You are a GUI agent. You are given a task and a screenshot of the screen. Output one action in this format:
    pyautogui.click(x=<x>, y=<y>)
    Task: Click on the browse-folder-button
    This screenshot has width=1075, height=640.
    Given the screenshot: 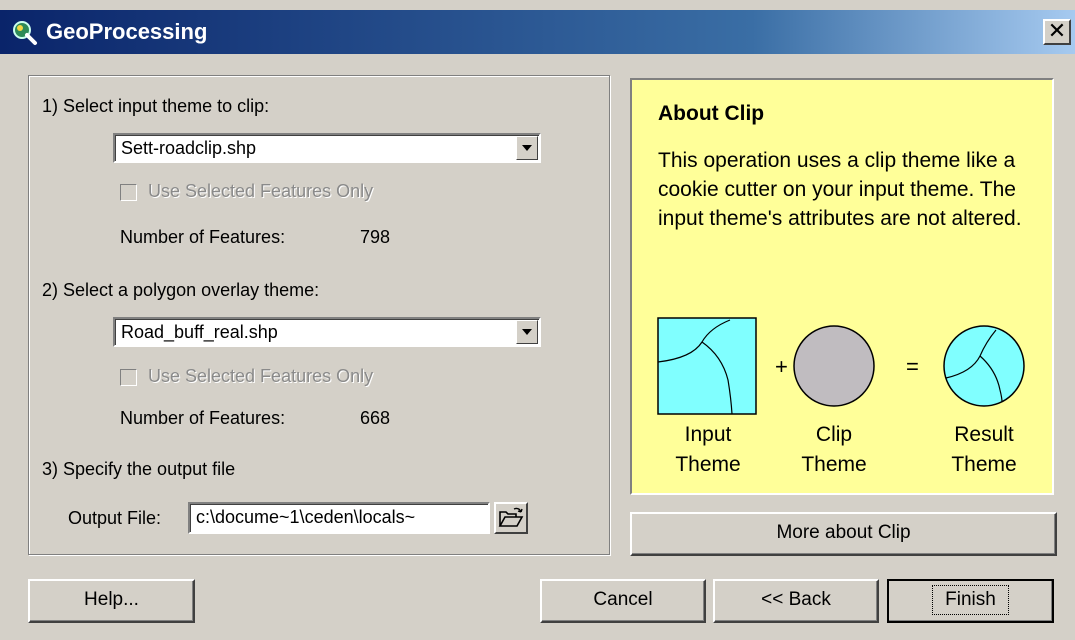 What is the action you would take?
    pyautogui.click(x=511, y=518)
    